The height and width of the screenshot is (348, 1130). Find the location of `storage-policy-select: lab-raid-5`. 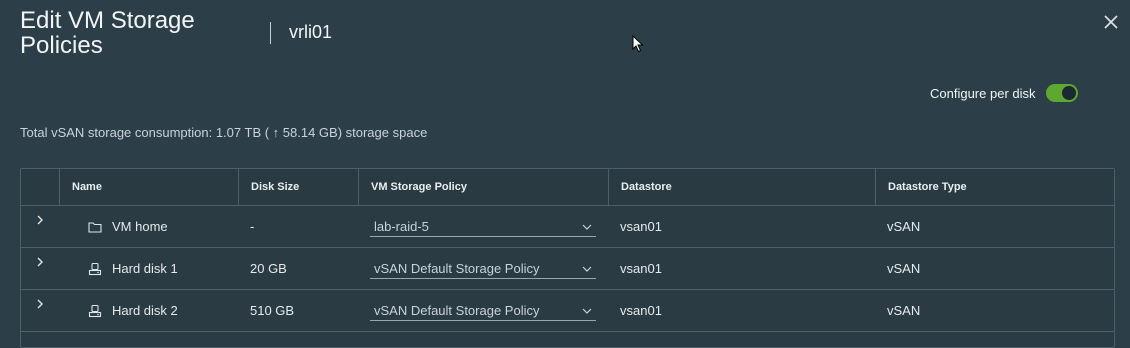

storage-policy-select: lab-raid-5 is located at coordinates (483, 227).